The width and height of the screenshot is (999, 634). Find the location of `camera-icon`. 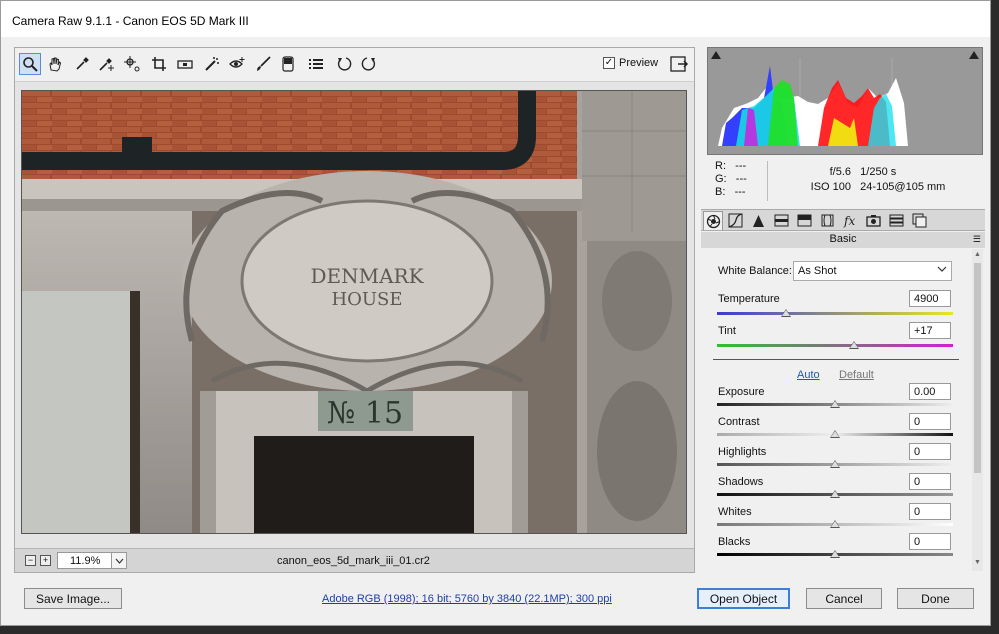

camera-icon is located at coordinates (873, 221).